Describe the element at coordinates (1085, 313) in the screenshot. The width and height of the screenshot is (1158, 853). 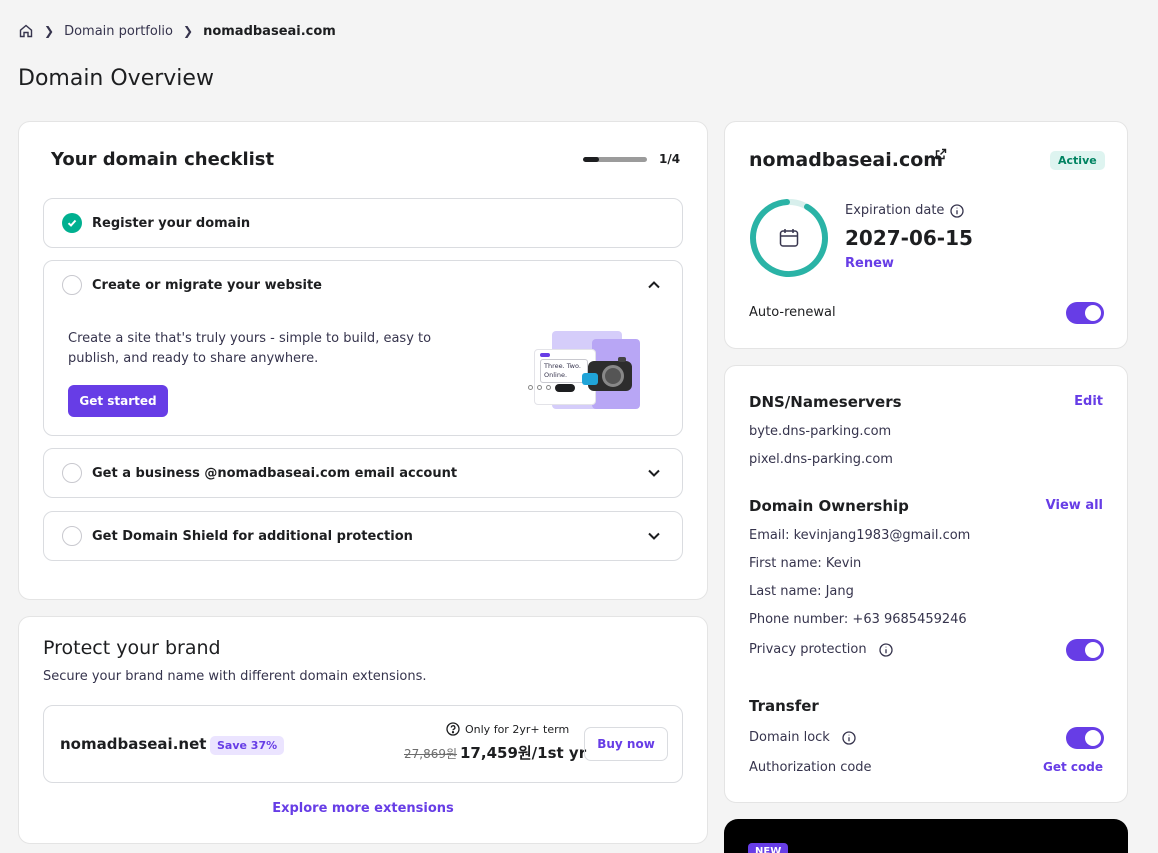
I see `auto-renewal-toggle` at that location.